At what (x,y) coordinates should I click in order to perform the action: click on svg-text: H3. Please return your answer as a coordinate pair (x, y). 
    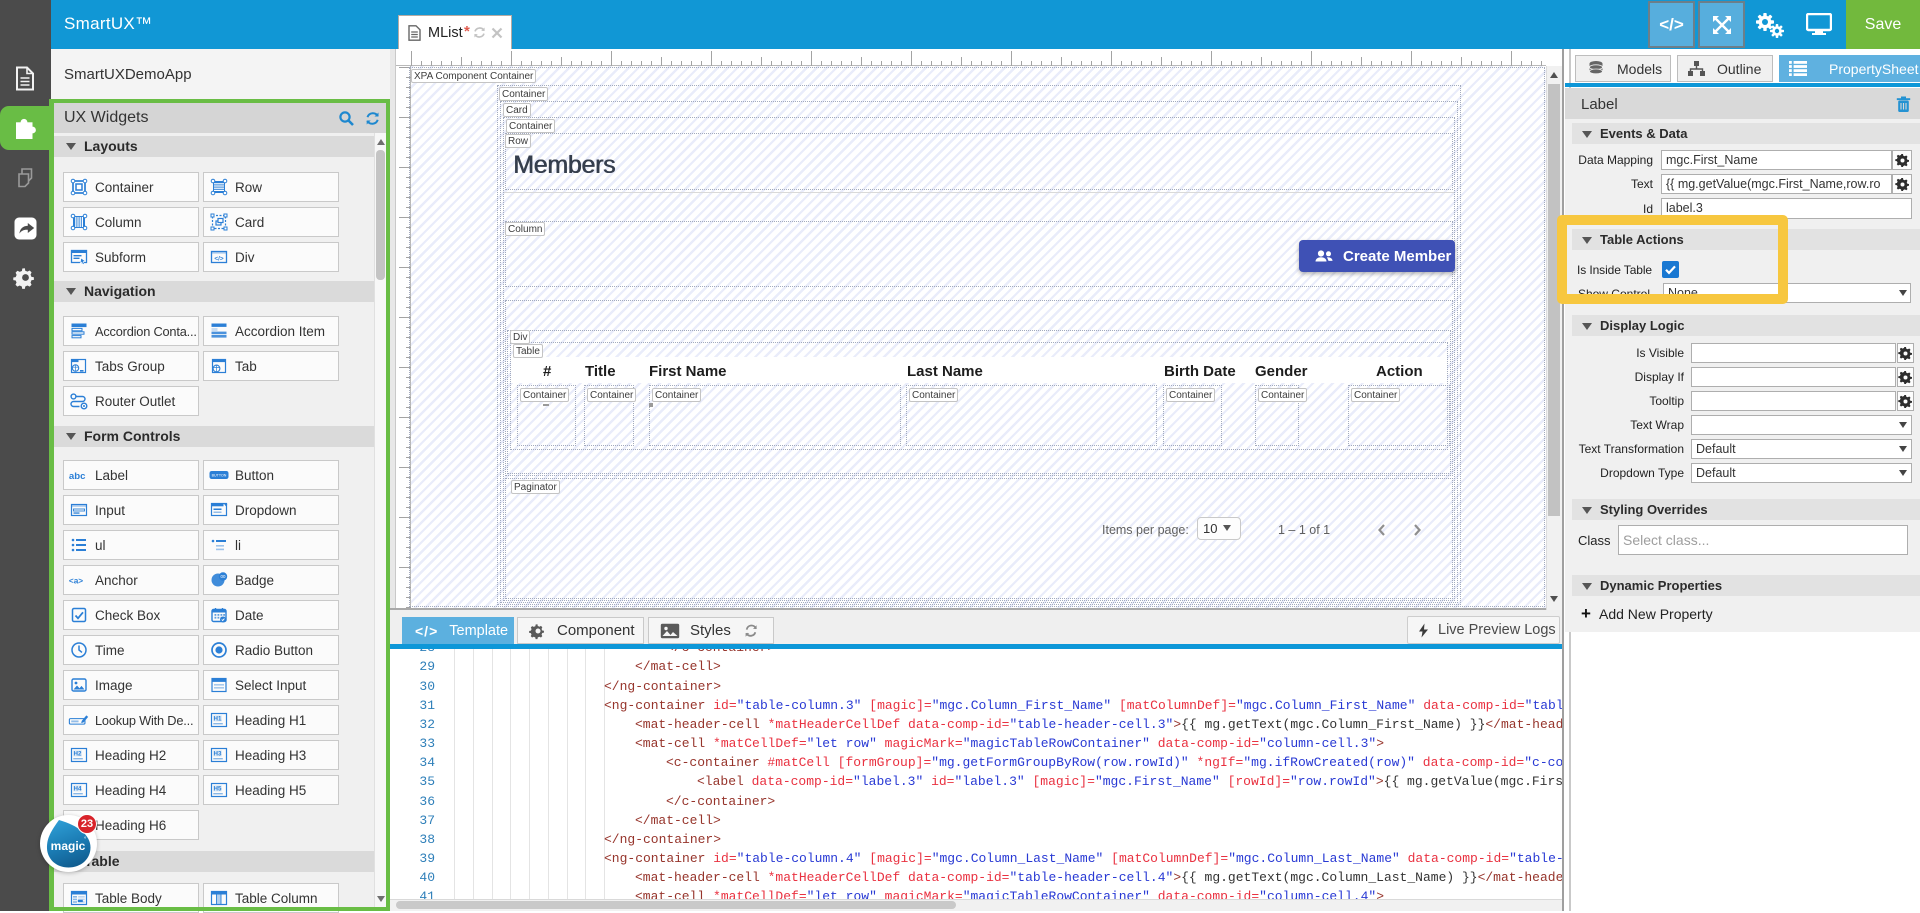
    Looking at the image, I should click on (218, 754).